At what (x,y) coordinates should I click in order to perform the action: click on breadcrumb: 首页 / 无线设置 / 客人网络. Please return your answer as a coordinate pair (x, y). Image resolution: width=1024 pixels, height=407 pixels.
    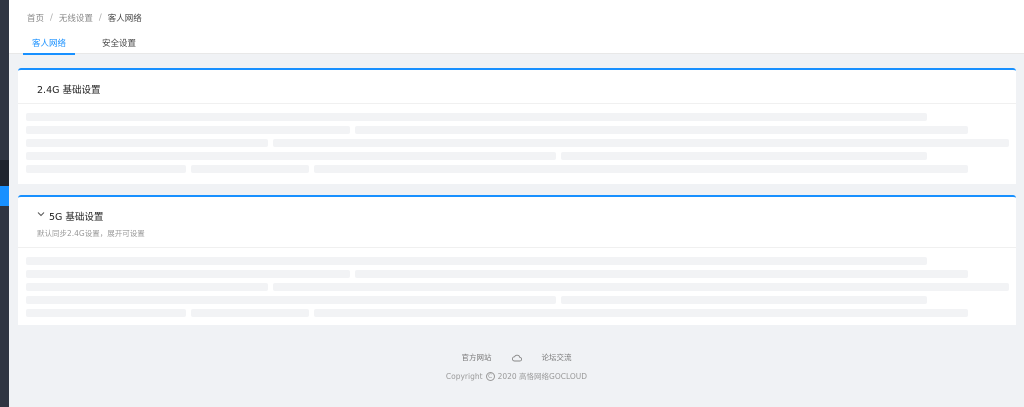
    Looking at the image, I should click on (84, 18).